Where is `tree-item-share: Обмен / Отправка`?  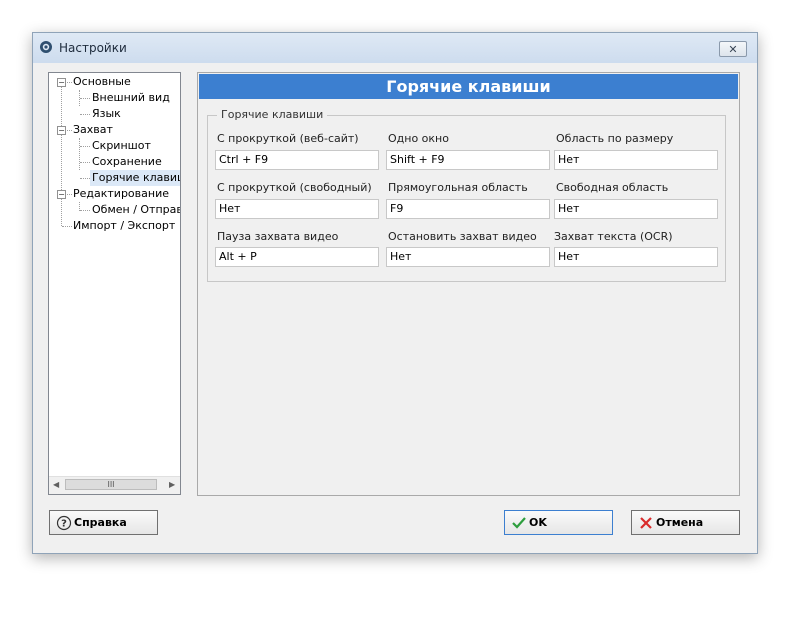 tree-item-share: Обмен / Отправка is located at coordinates (114, 210).